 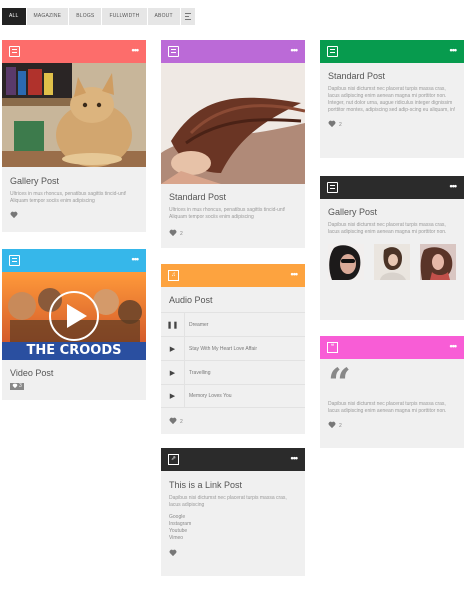 I want to click on track-name: Stay With My Heart Love Affair, so click(x=223, y=348).